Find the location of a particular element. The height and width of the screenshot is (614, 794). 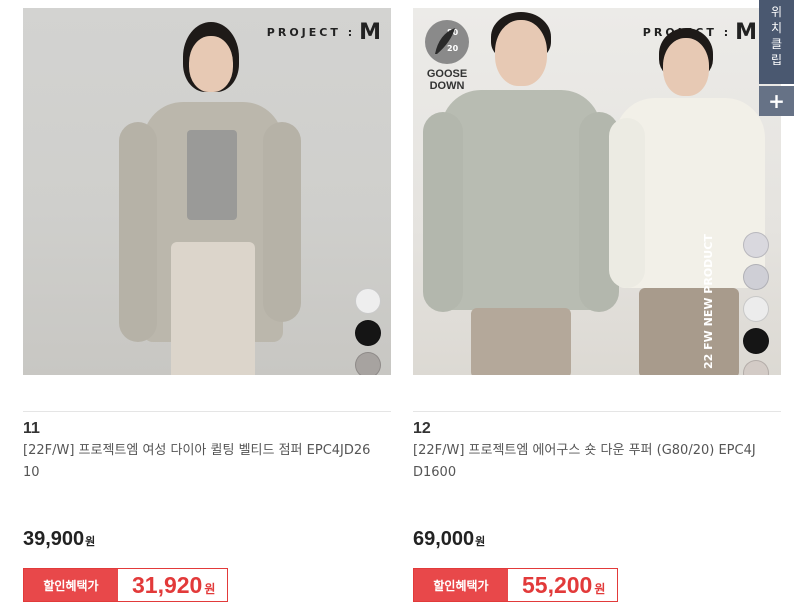

add-icon: + is located at coordinates (776, 101).